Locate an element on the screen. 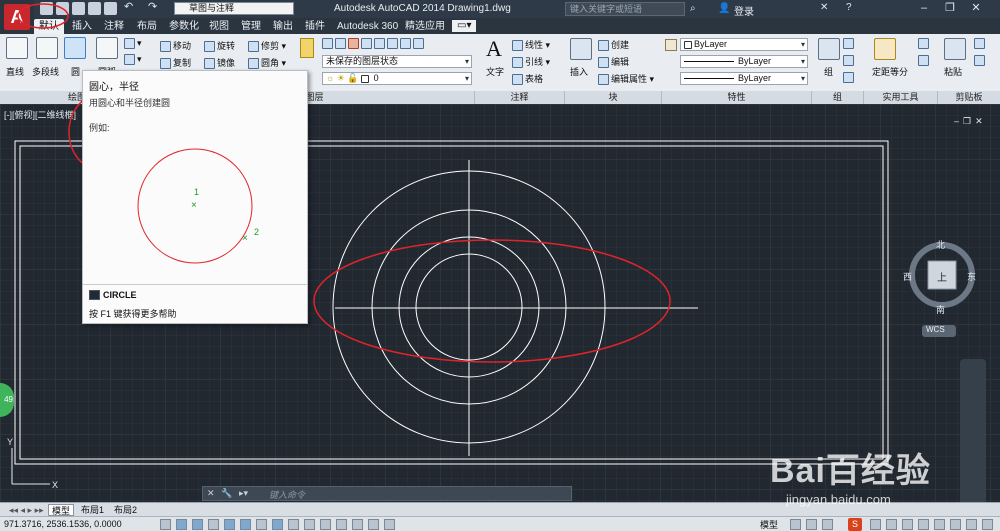 This screenshot has width=1000, height=531. properties-panel-label: 特性 is located at coordinates (737, 97).